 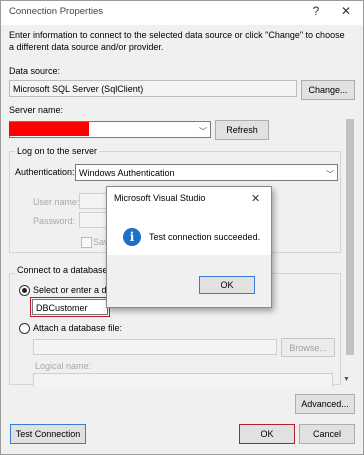 I want to click on scroll-down-arrow-icon: ▼, so click(x=346, y=379).